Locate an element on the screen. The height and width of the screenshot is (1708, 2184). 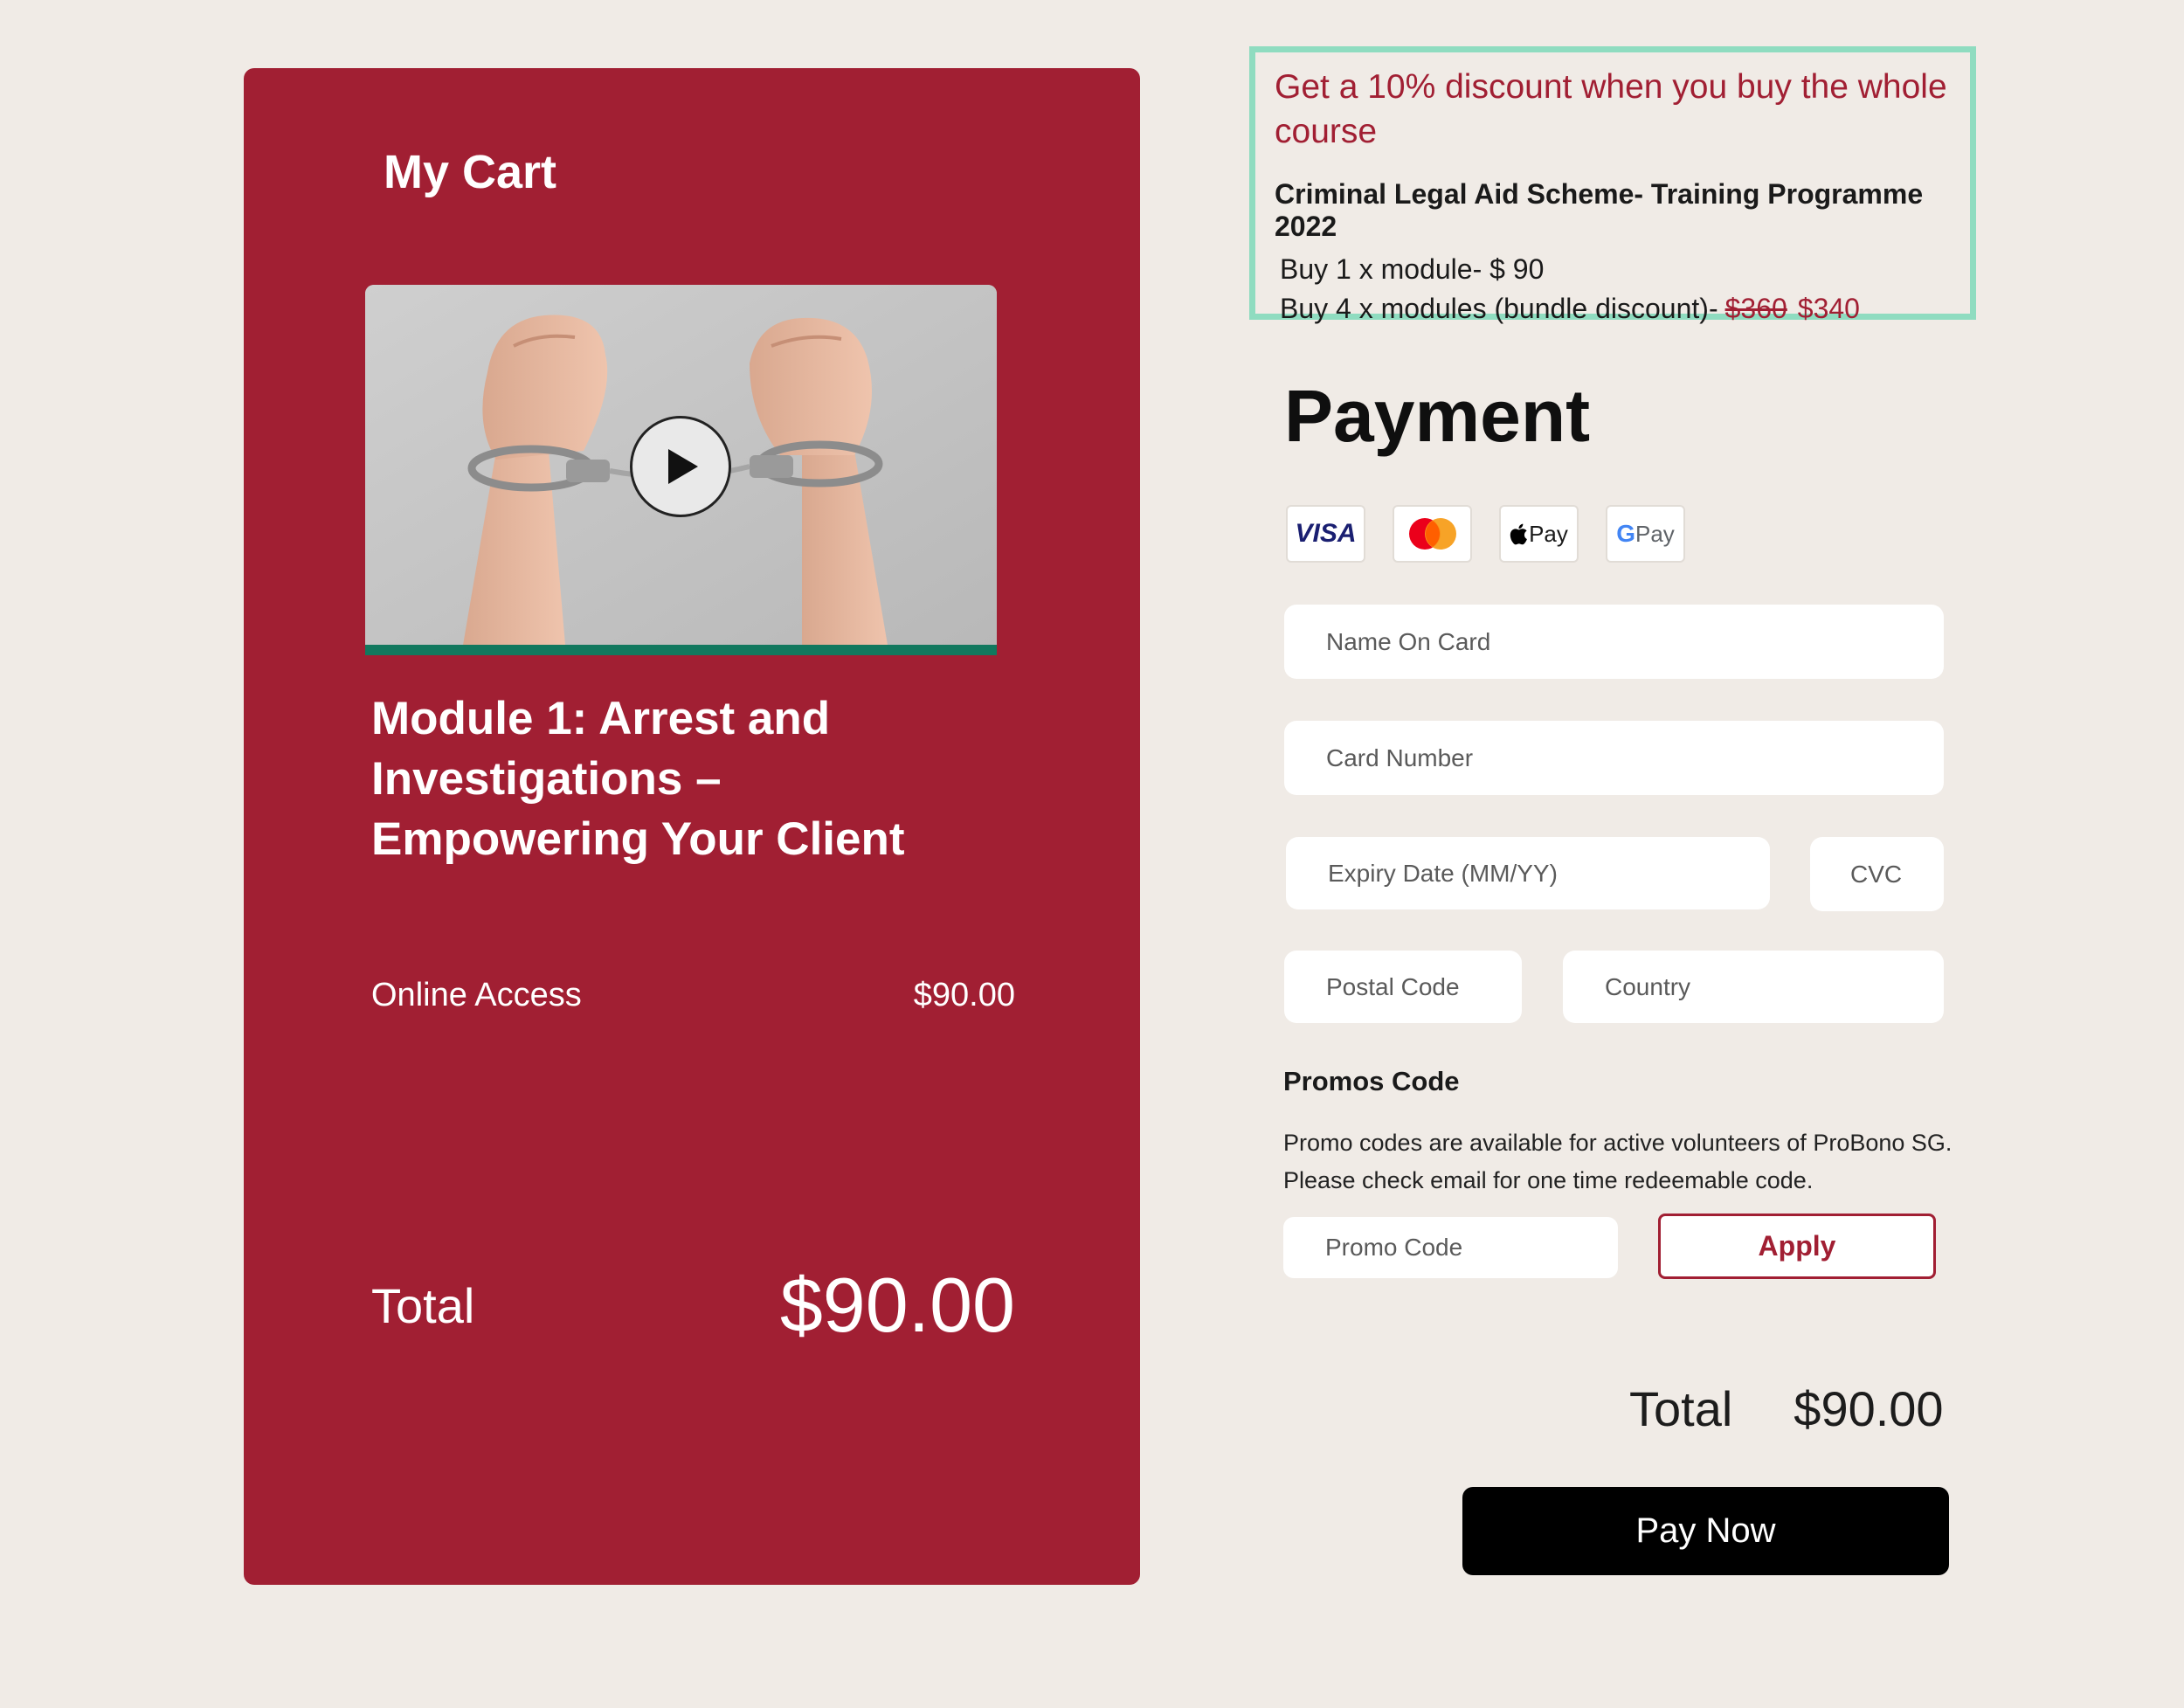
payment-total: Total $90.00 is located at coordinates (1786, 1409).